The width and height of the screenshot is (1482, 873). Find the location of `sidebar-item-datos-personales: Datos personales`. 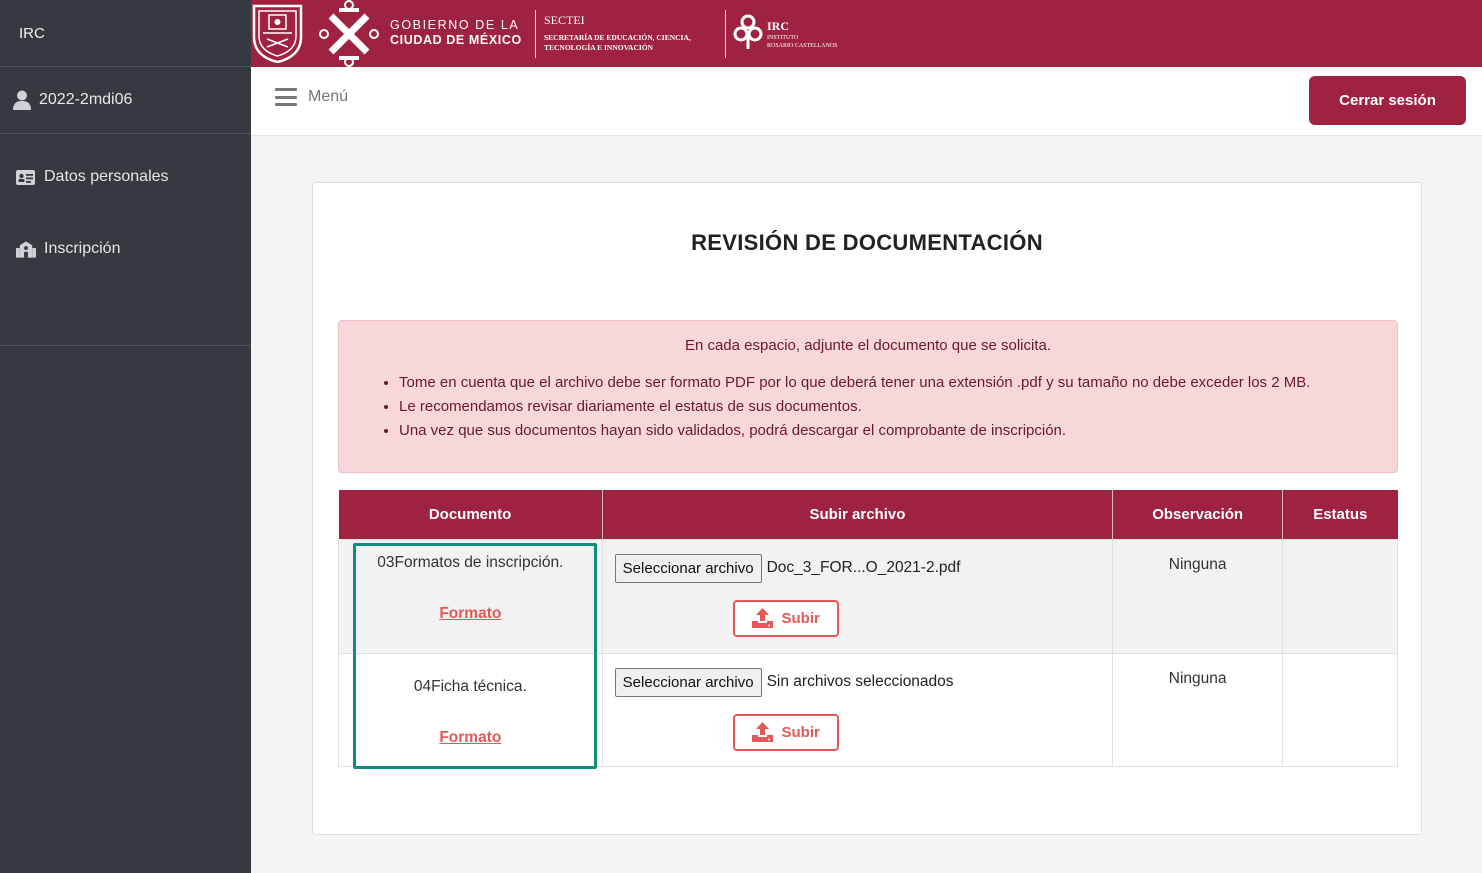

sidebar-item-datos-personales: Datos personales is located at coordinates (125, 177).